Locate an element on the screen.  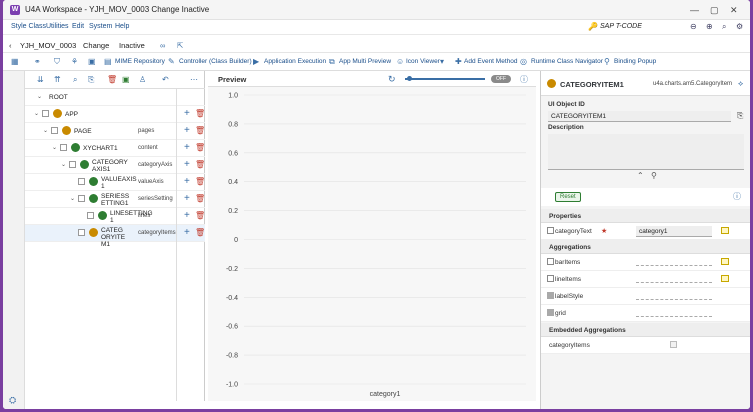
tree-row-root: ⌄ ROOT is located at coordinates (115, 97).